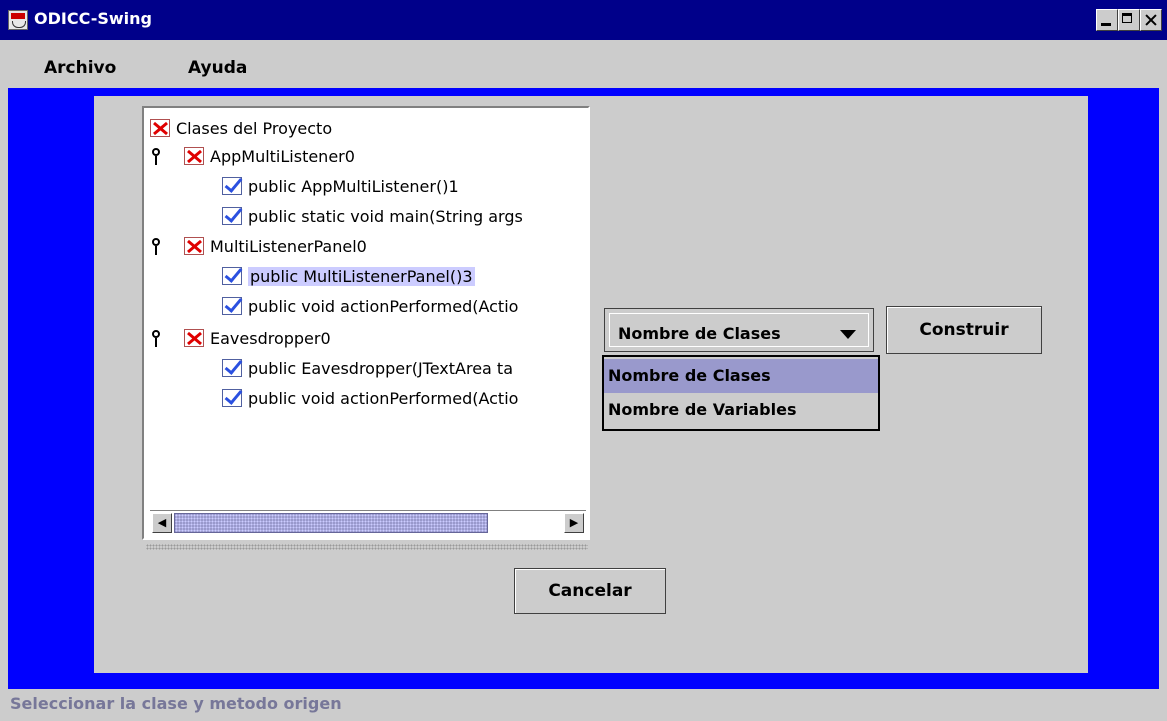 The image size is (1167, 721). What do you see at coordinates (361, 276) in the screenshot?
I see `tree-method-label: public MultiListenerPanel()3` at bounding box center [361, 276].